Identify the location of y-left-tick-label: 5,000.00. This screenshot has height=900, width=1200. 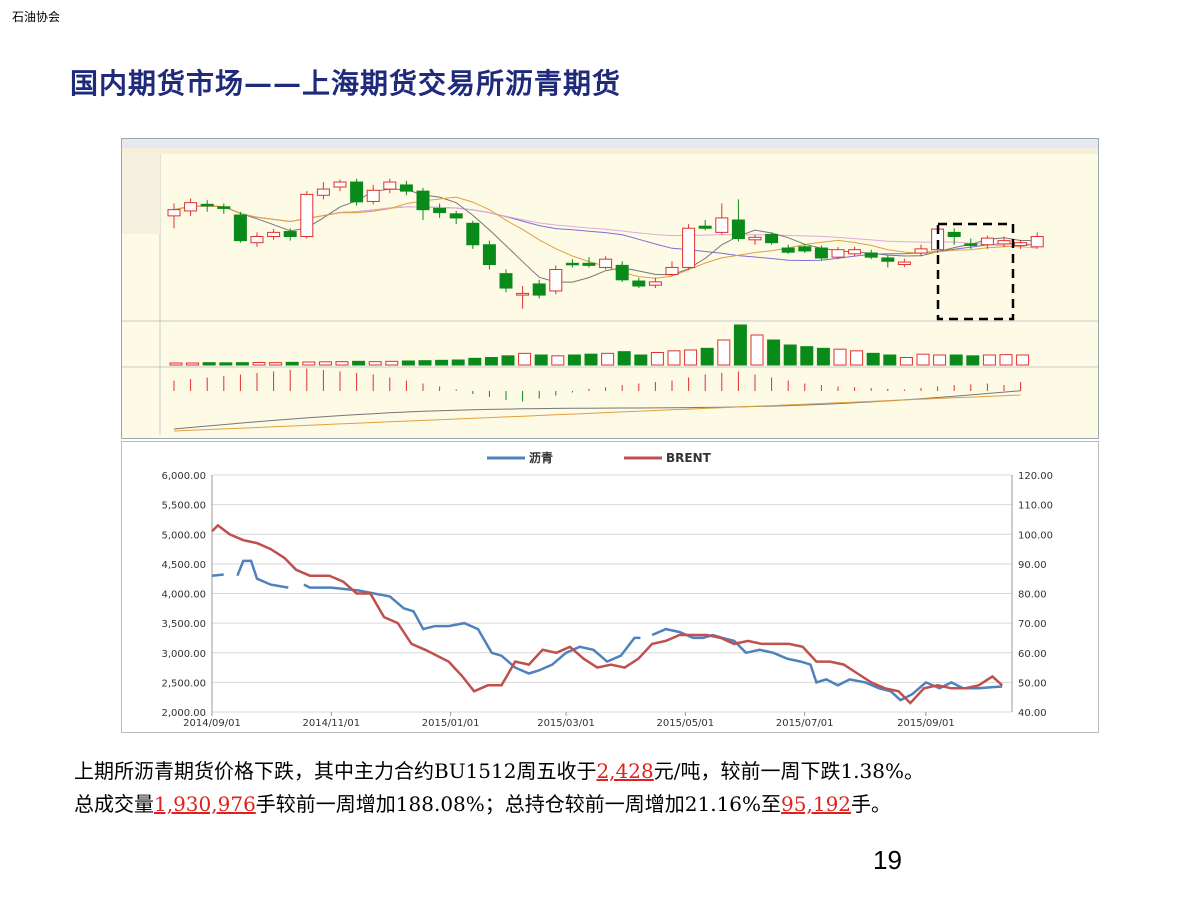
(183, 535).